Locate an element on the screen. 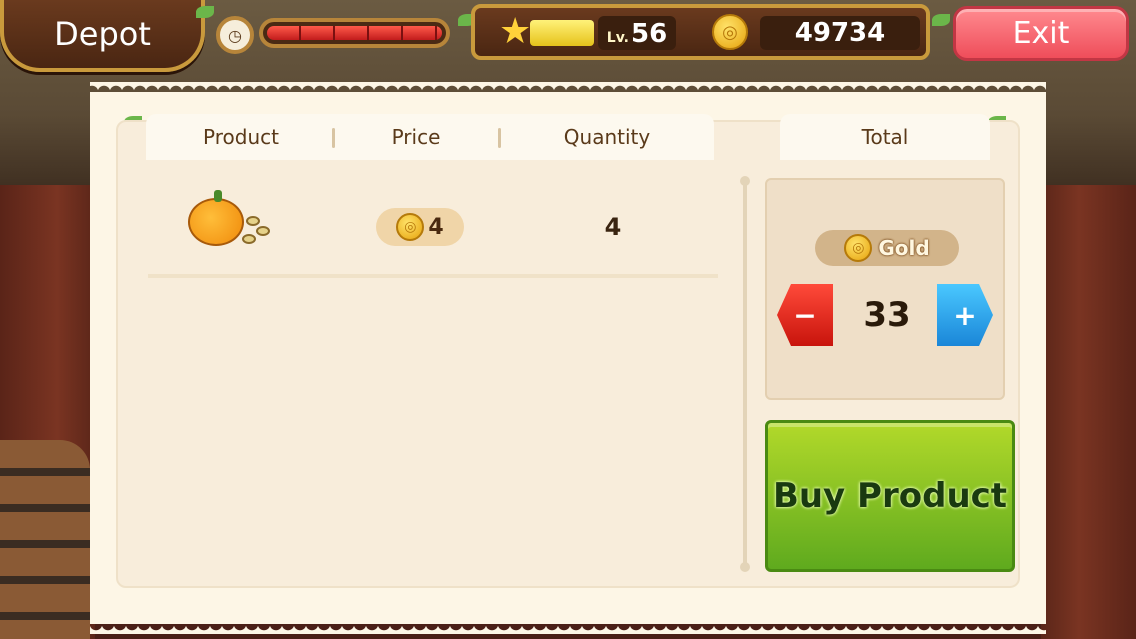 This screenshot has height=639, width=1136. barrel is located at coordinates (45, 539).